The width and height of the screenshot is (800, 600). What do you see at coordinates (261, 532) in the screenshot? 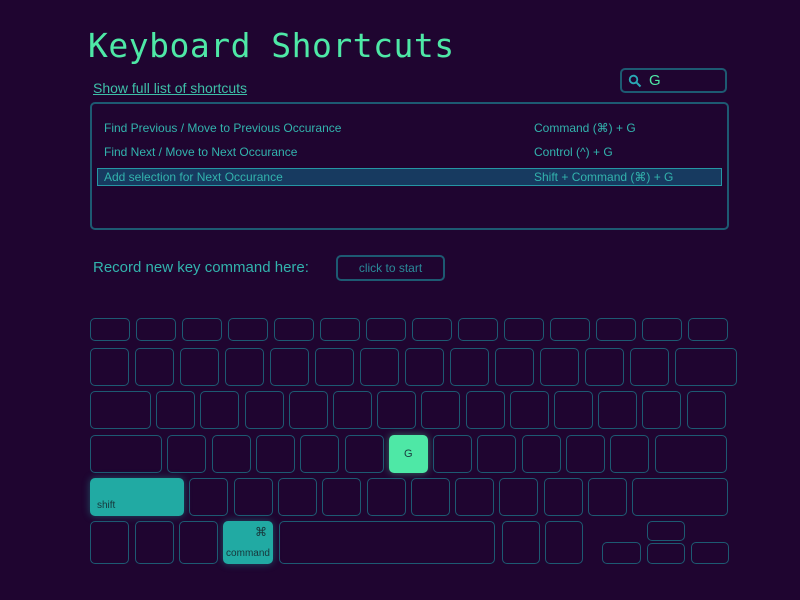
I see `command-symbol-icon: ⌘` at bounding box center [261, 532].